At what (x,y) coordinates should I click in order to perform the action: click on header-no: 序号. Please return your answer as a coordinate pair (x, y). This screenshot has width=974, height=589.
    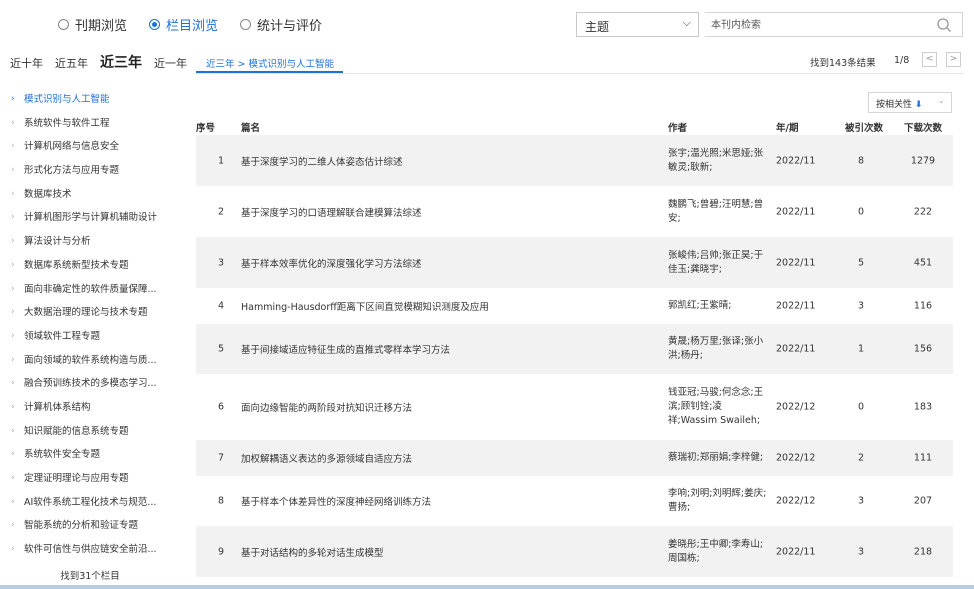
    Looking at the image, I should click on (206, 128).